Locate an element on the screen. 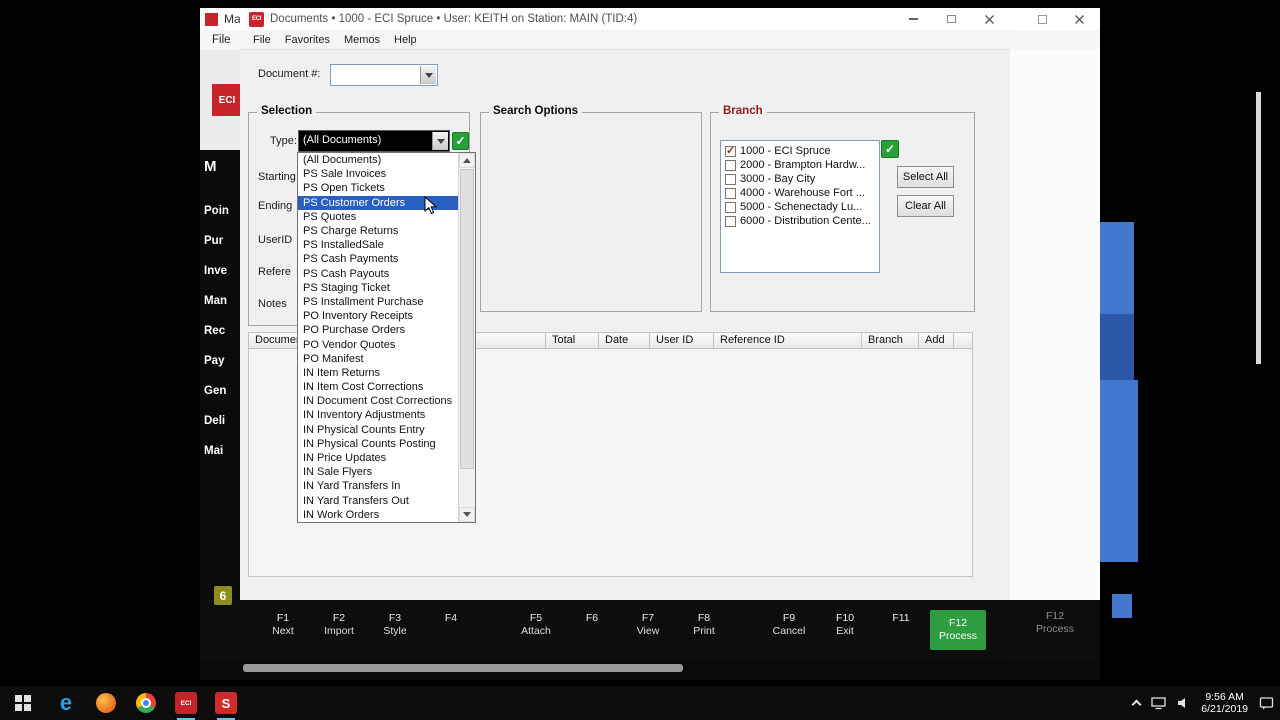 The height and width of the screenshot is (720, 1280). dropdown-item: IN Price Updates is located at coordinates (378, 458).